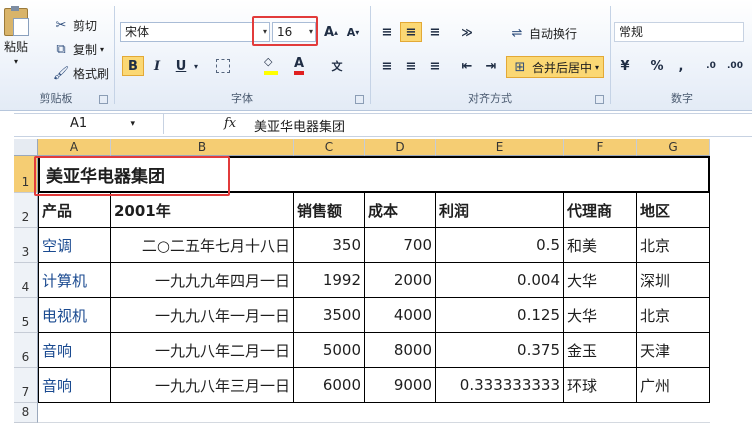 This screenshot has width=752, height=434. I want to click on shrink-font-button: A ▾, so click(353, 32).